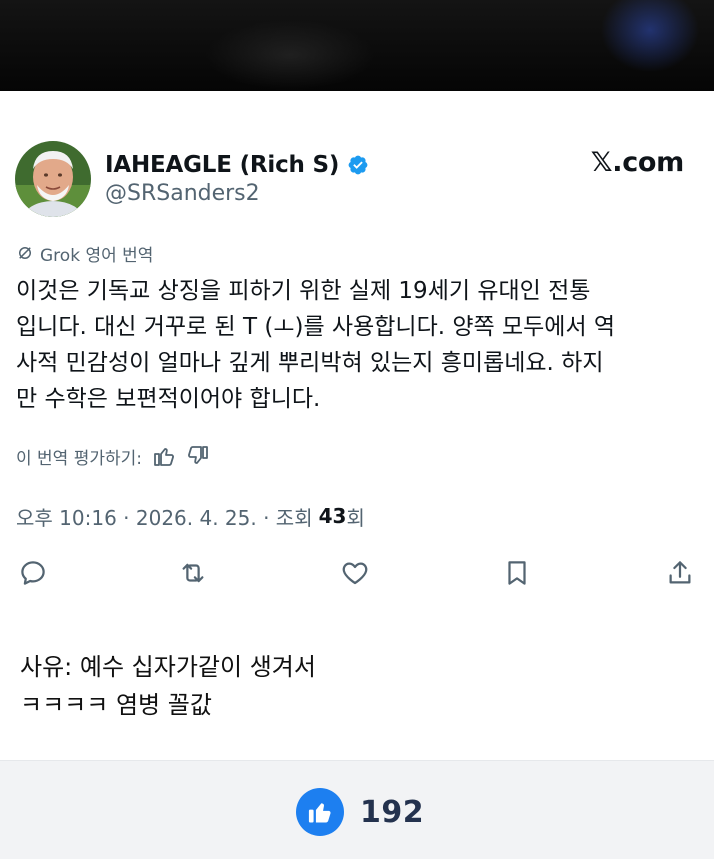  I want to click on avatar-image, so click(53, 179).